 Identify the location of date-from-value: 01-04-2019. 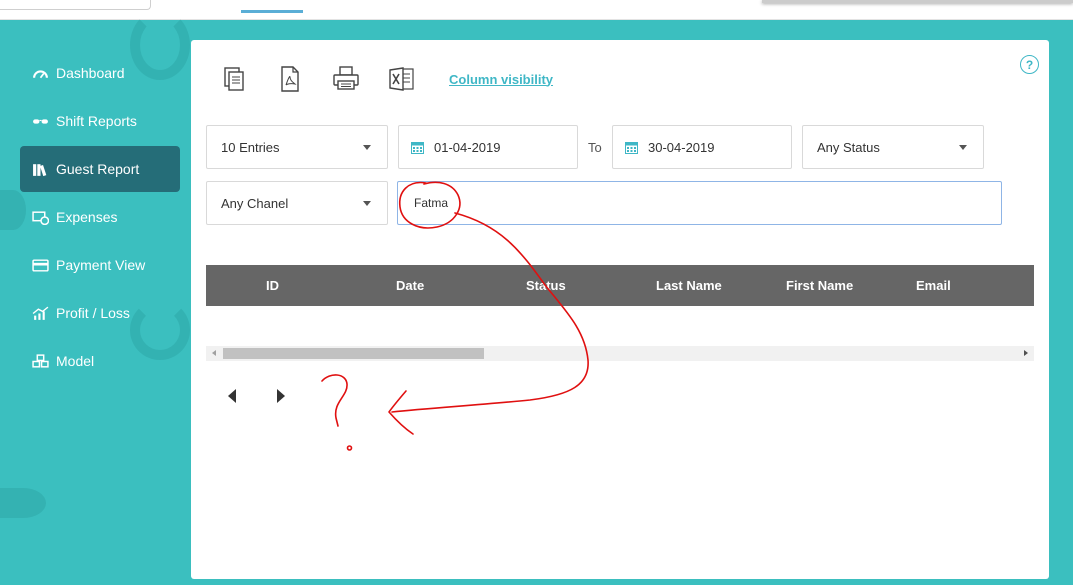
(467, 147).